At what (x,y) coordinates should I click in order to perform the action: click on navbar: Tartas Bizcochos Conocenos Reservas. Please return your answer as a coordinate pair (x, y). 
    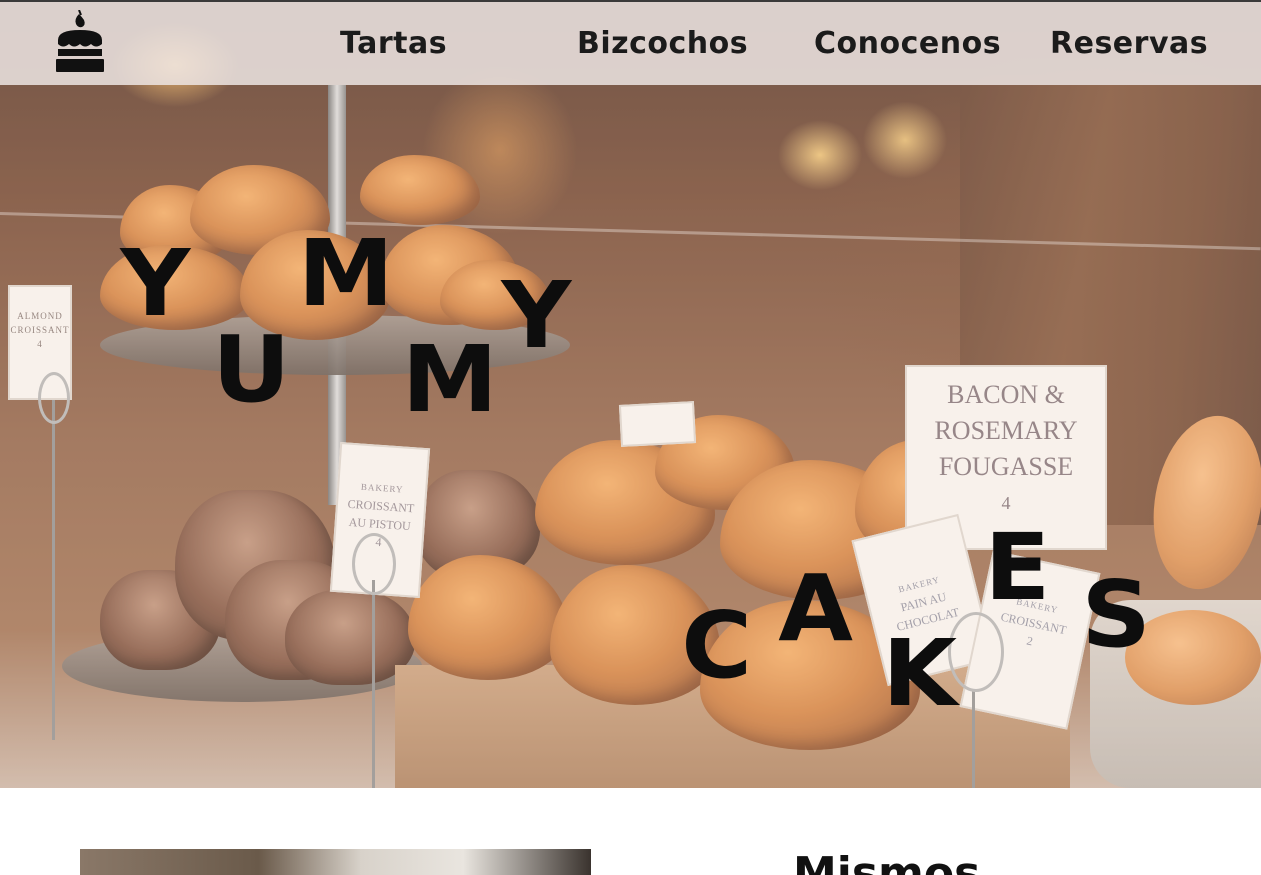
    Looking at the image, I should click on (630, 42).